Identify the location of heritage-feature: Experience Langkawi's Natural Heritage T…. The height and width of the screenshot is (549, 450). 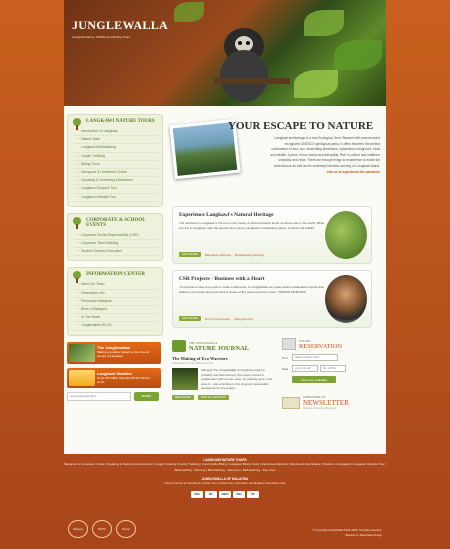
(272, 235).